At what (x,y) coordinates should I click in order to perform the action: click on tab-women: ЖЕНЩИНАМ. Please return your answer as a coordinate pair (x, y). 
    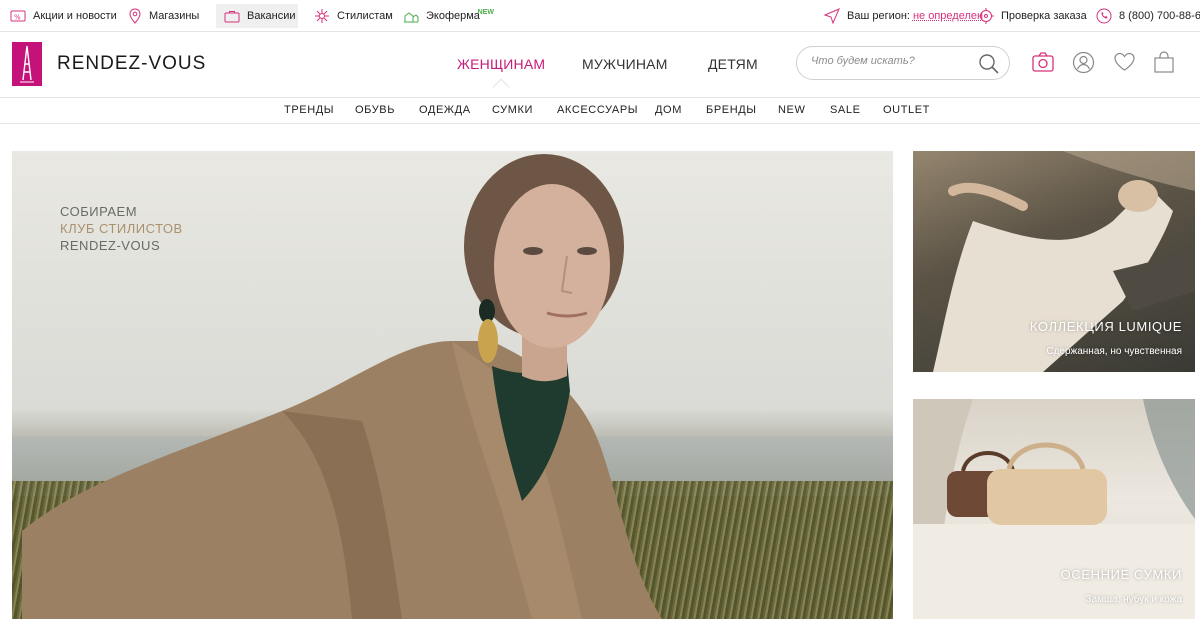
    Looking at the image, I should click on (501, 64).